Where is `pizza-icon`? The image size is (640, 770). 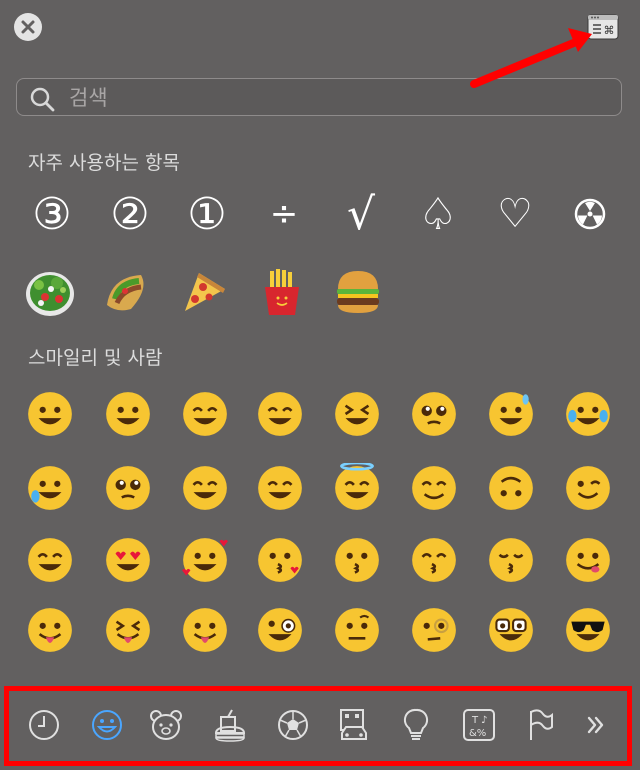 pizza-icon is located at coordinates (205, 292).